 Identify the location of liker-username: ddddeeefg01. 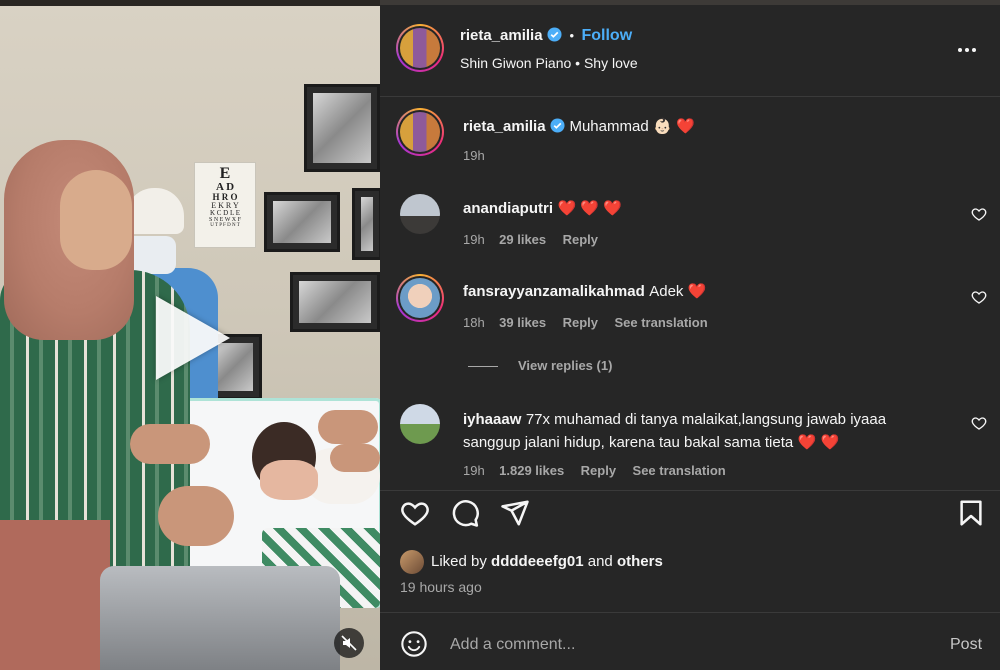
(537, 561).